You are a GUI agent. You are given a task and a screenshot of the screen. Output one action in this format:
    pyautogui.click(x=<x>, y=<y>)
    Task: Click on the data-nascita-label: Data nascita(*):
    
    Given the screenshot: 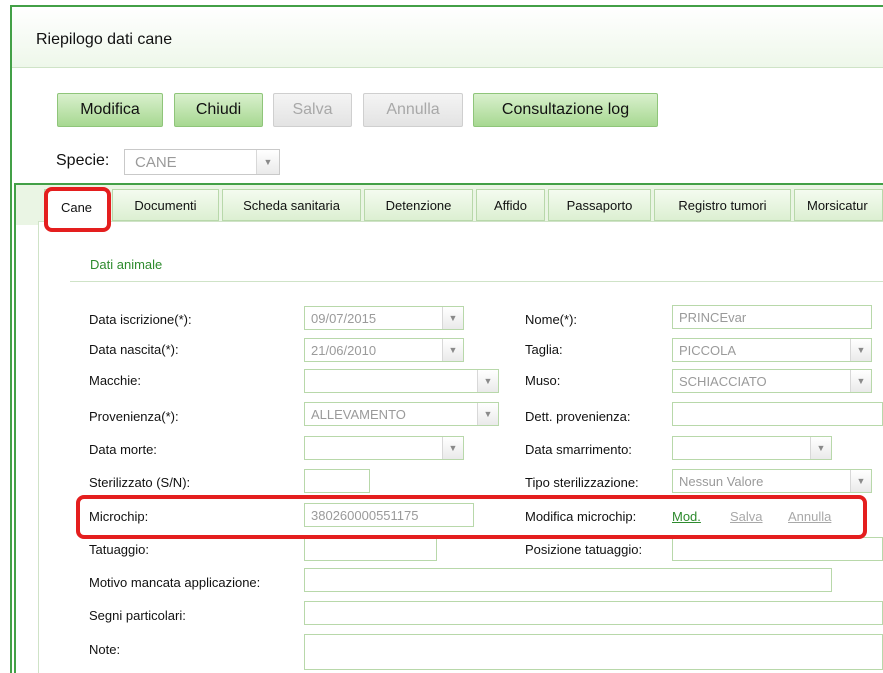 What is the action you would take?
    pyautogui.click(x=134, y=349)
    